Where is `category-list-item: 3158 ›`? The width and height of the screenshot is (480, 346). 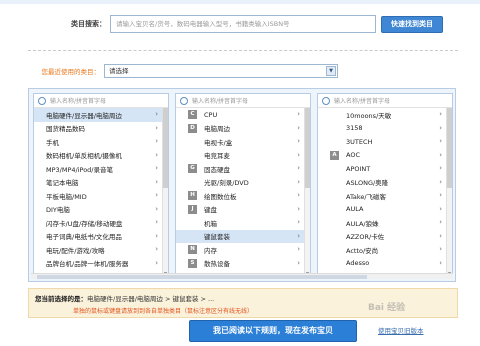
category-list-item: 3158 › is located at coordinates (385, 129).